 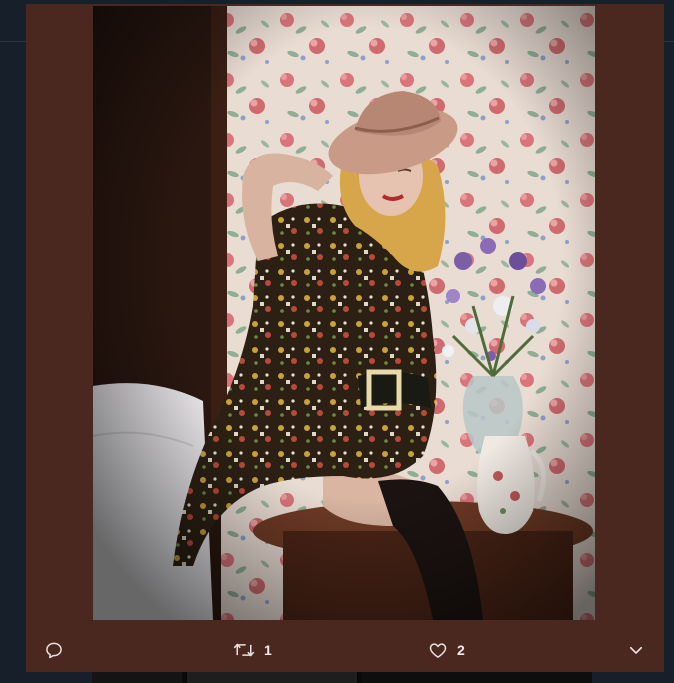 I want to click on chevron-down-icon, so click(x=636, y=650).